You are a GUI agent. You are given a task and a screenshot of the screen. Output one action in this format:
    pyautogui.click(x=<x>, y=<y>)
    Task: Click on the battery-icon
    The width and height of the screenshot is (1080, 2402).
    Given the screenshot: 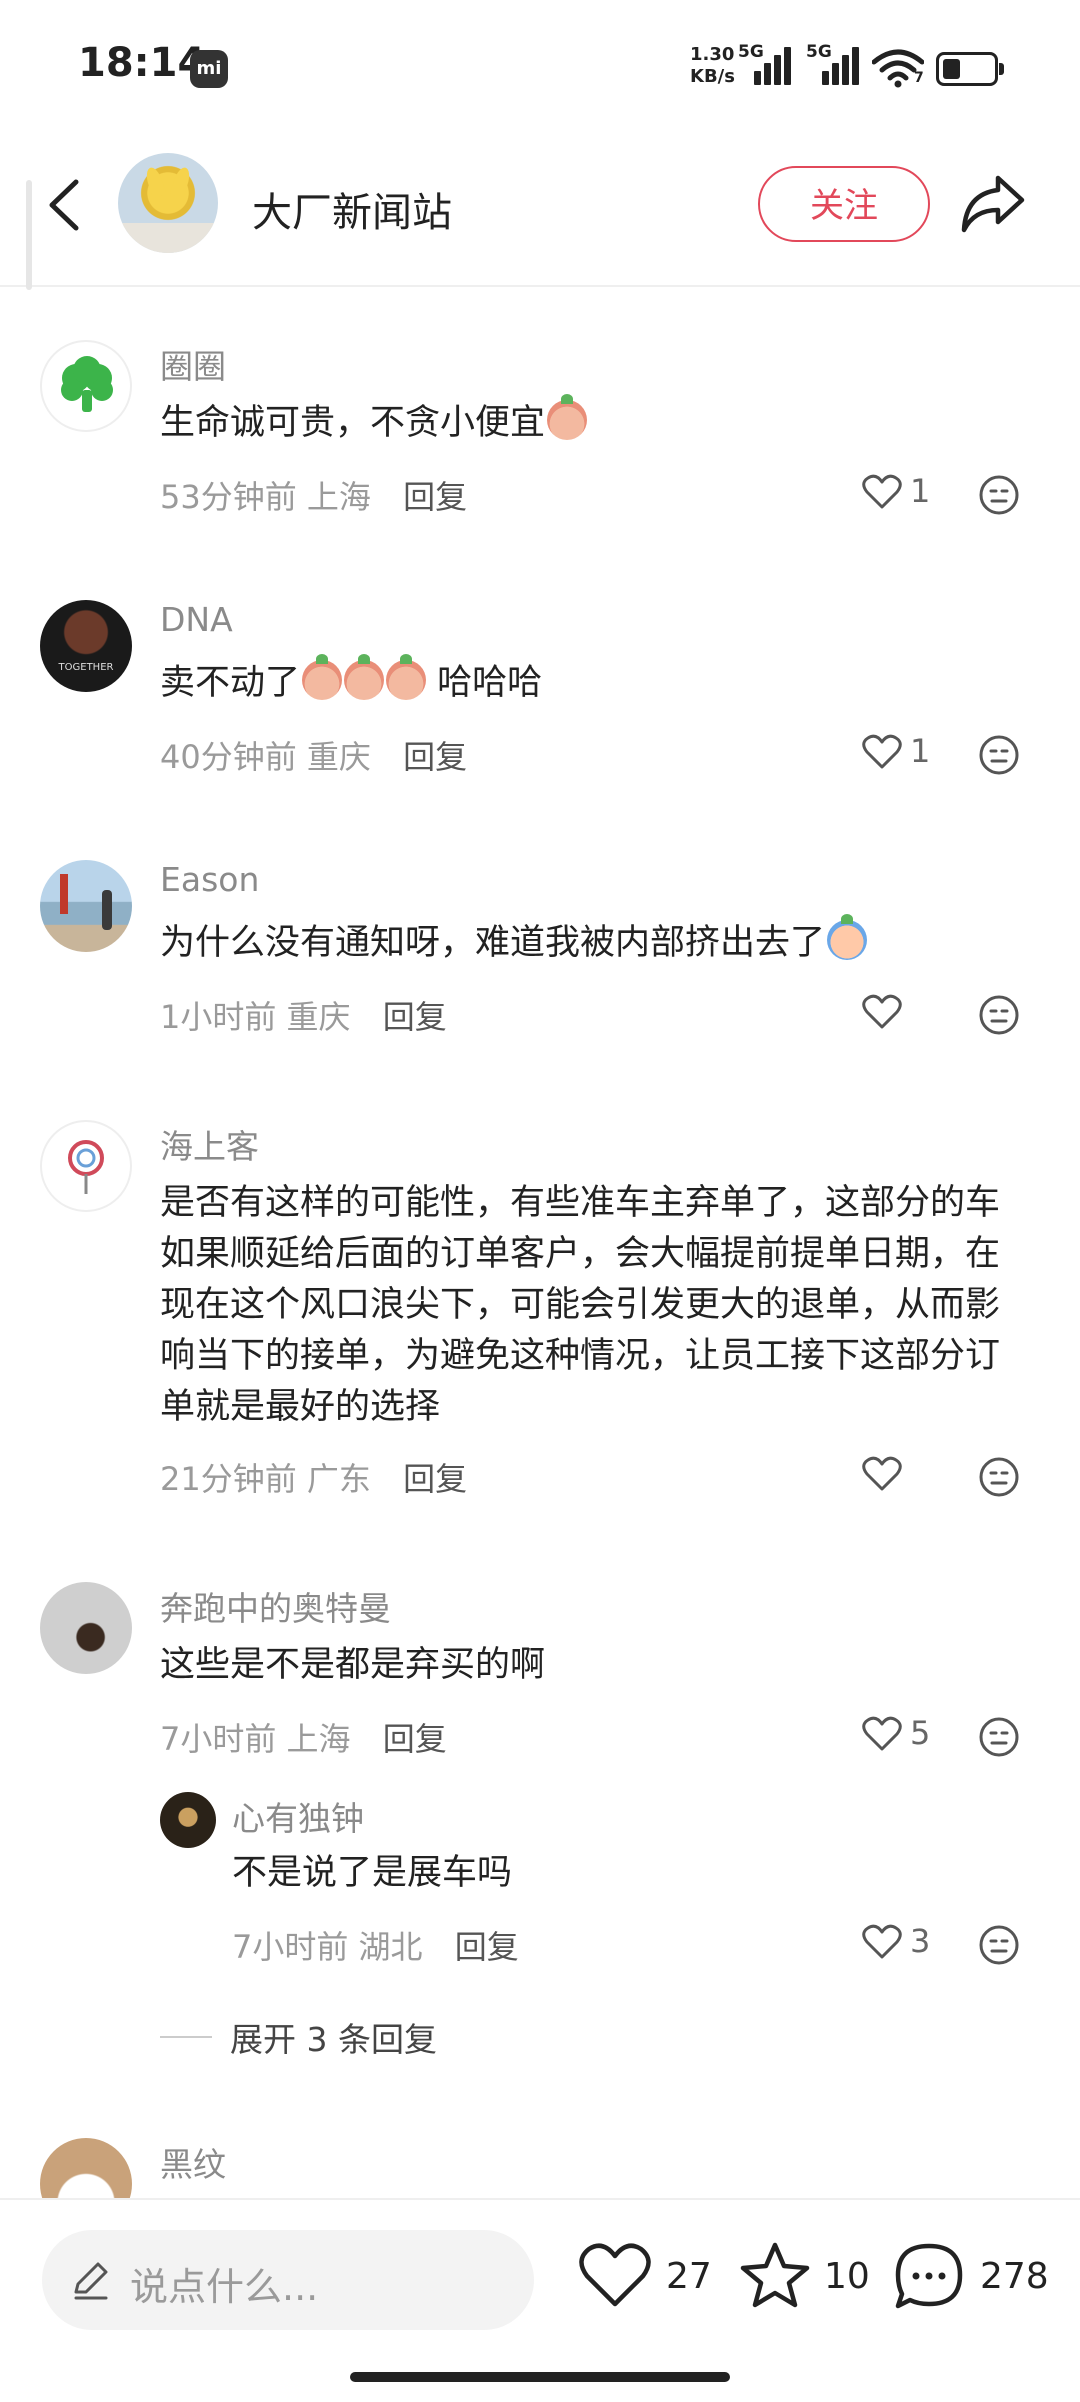 What is the action you would take?
    pyautogui.click(x=970, y=69)
    